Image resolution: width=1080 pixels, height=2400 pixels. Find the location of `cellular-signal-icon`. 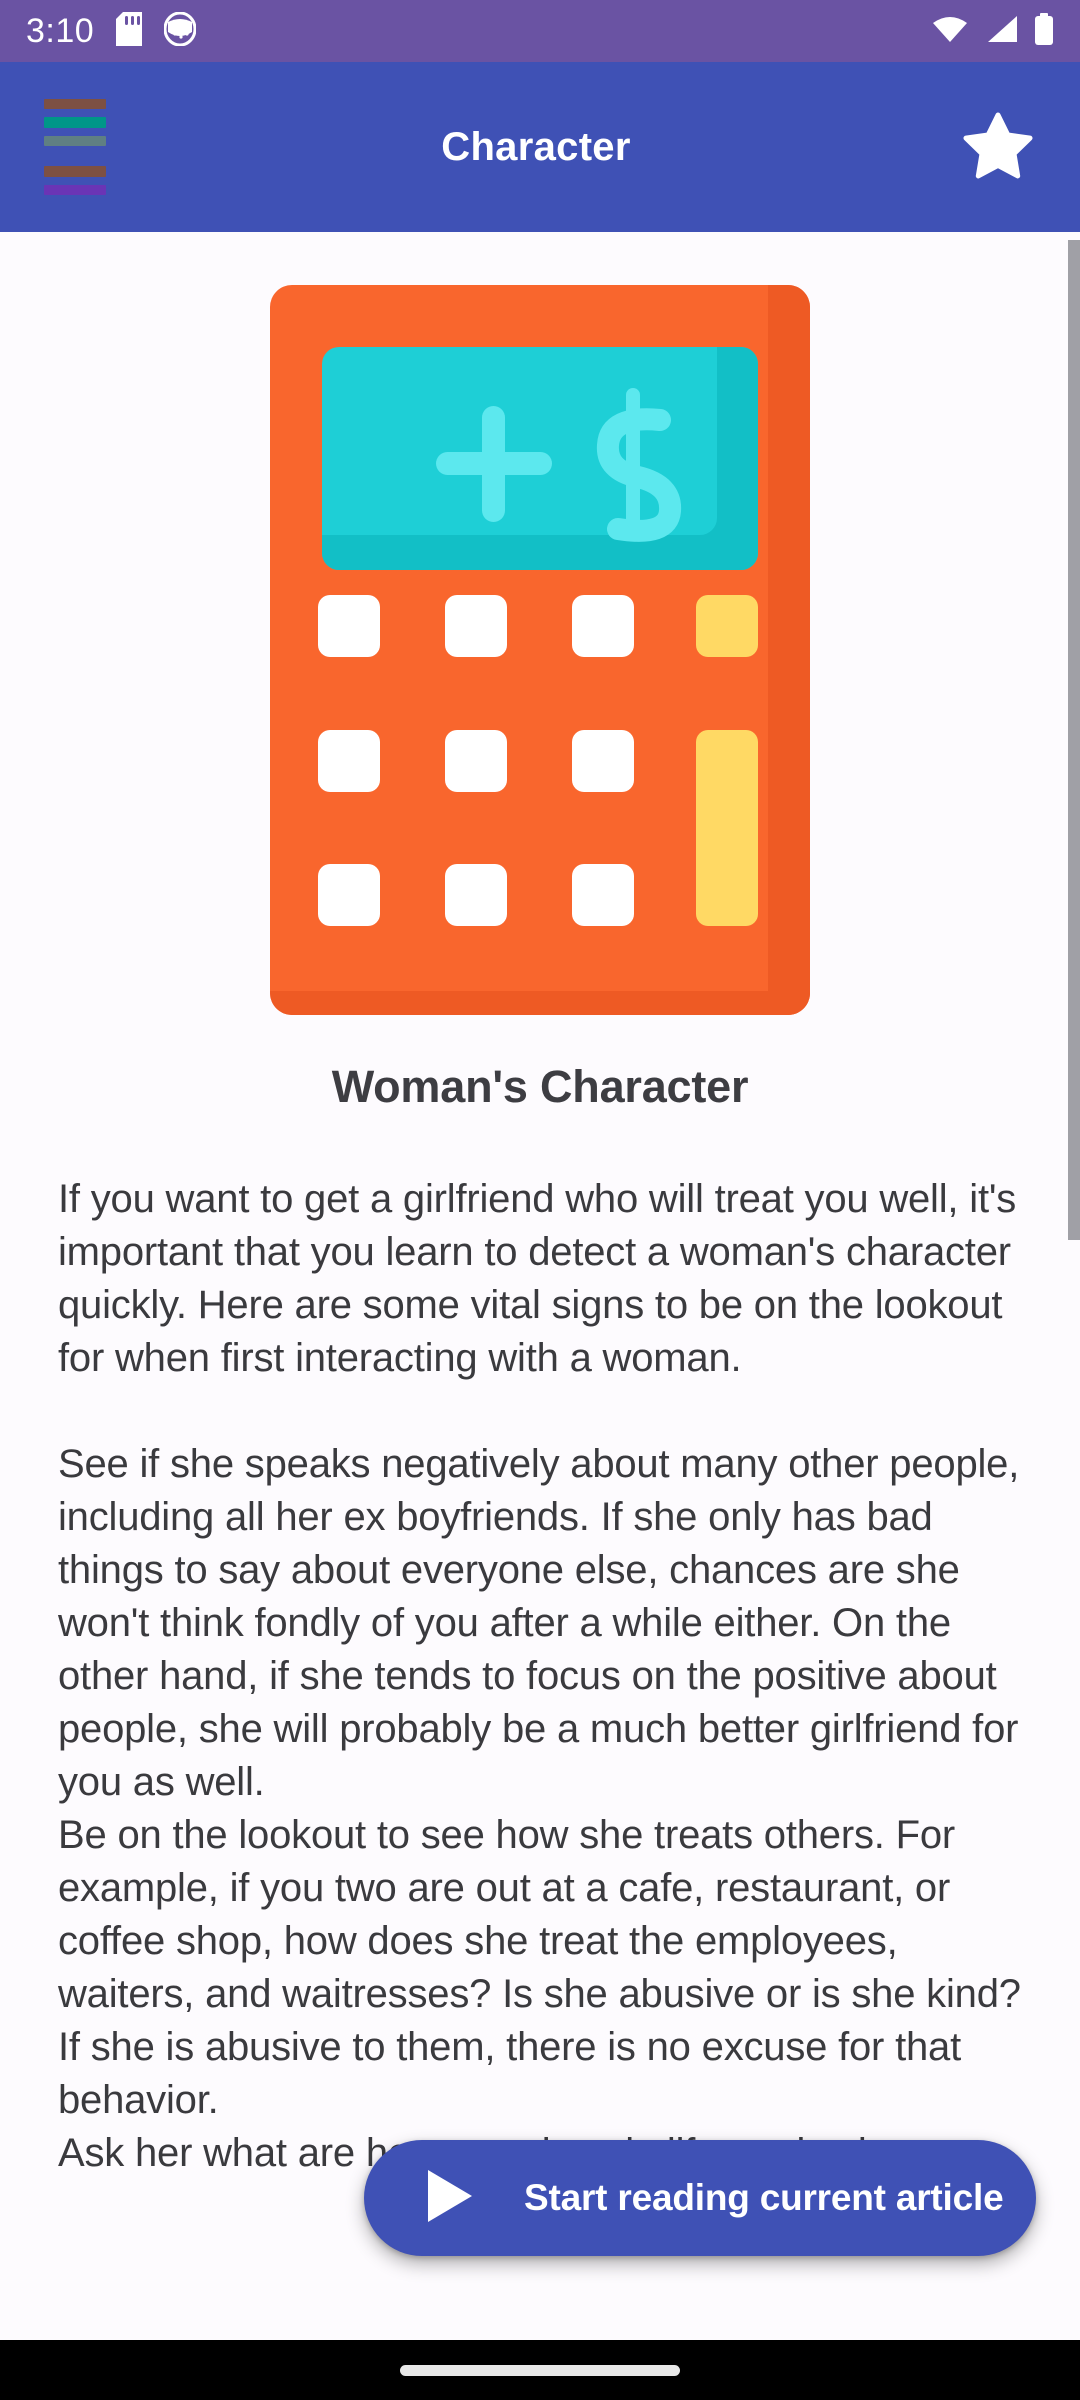

cellular-signal-icon is located at coordinates (1001, 31).